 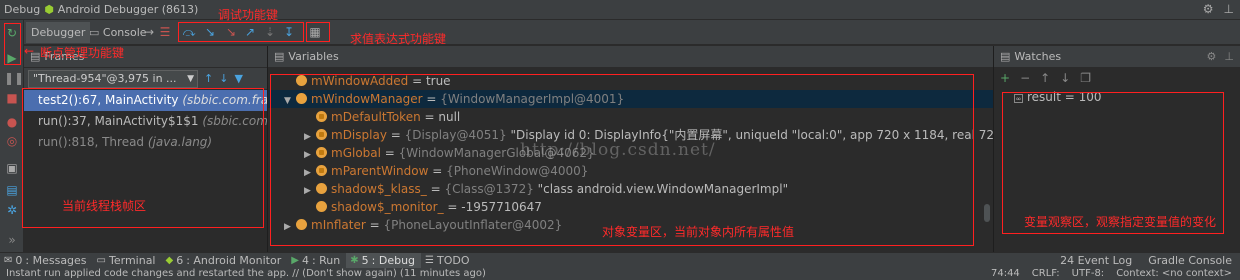 What do you see at coordinates (12, 122) in the screenshot?
I see `view-breakpoints-icon: ●` at bounding box center [12, 122].